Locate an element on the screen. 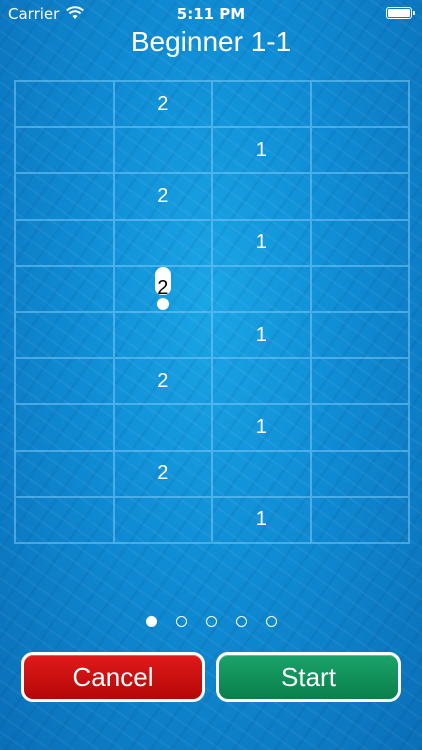  page-indicator is located at coordinates (211, 621).